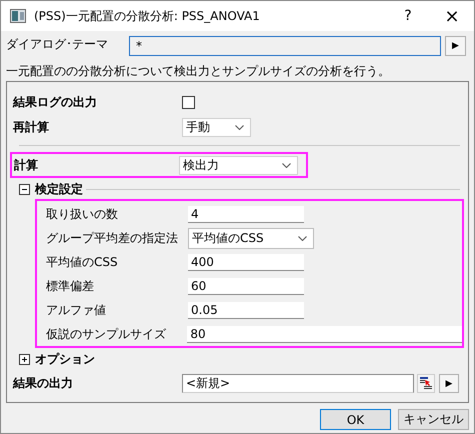 This screenshot has width=475, height=434. What do you see at coordinates (112, 239) in the screenshot?
I see `field-label: グループ平均差の指定法` at bounding box center [112, 239].